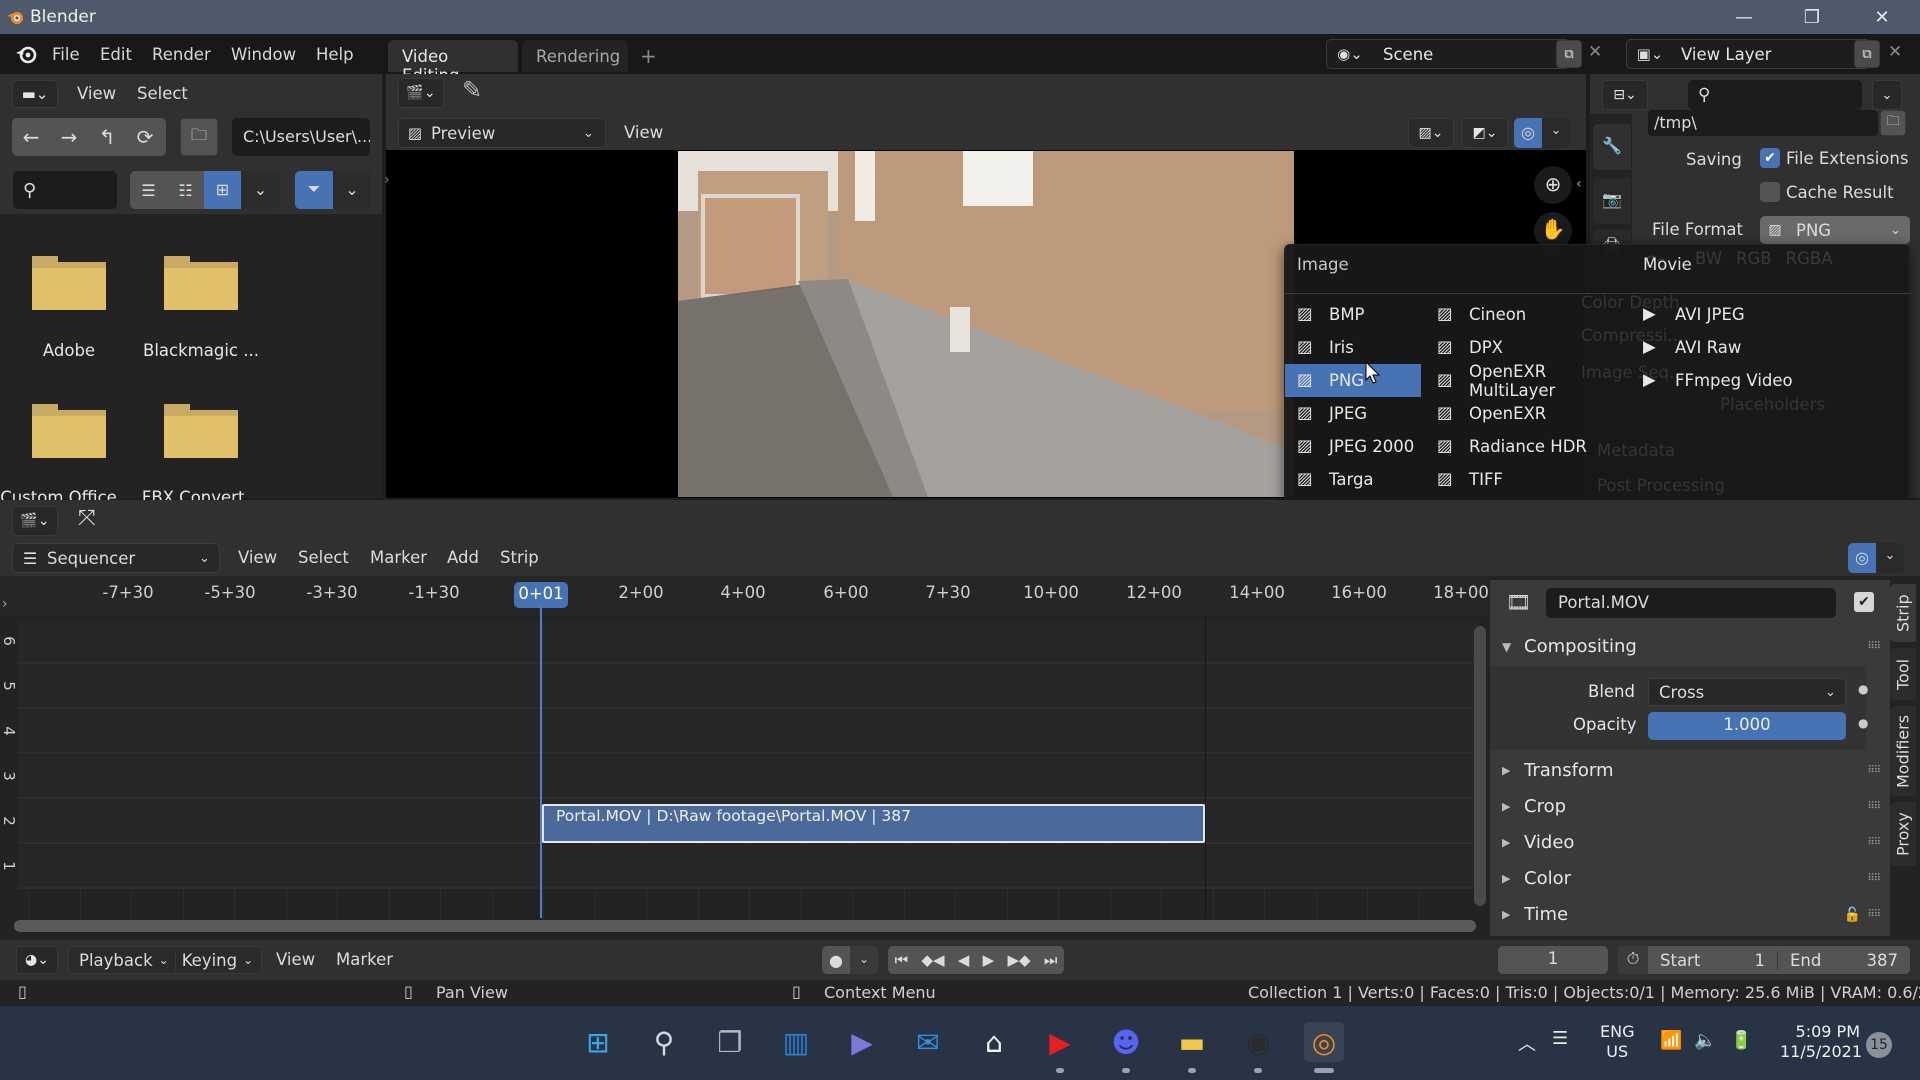 The image size is (1920, 1080). What do you see at coordinates (1560, 1038) in the screenshot?
I see `notifications-center-icon: ☰` at bounding box center [1560, 1038].